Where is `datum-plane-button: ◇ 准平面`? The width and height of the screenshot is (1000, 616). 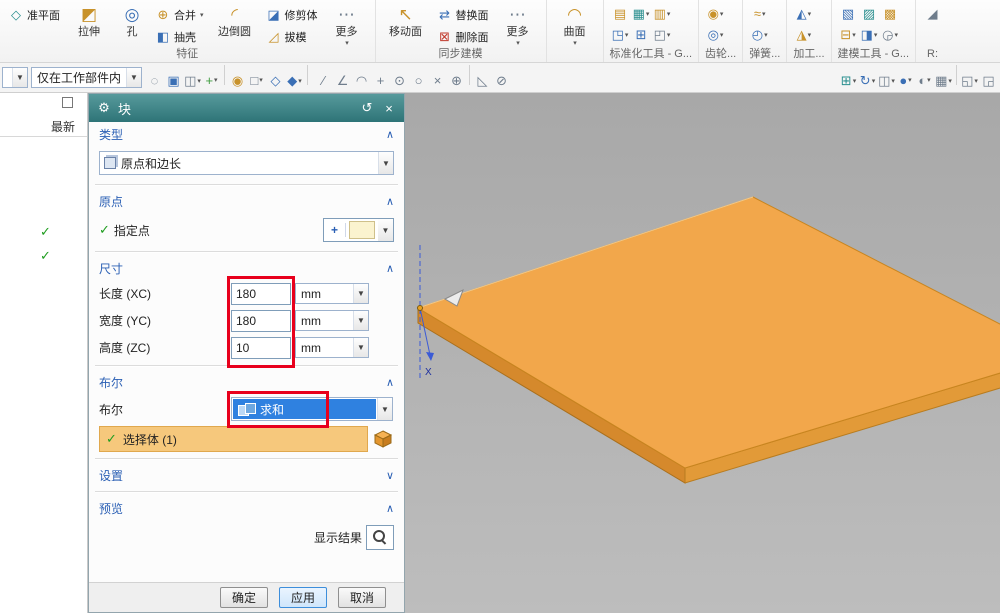 datum-plane-button: ◇ 准平面 is located at coordinates (34, 14).